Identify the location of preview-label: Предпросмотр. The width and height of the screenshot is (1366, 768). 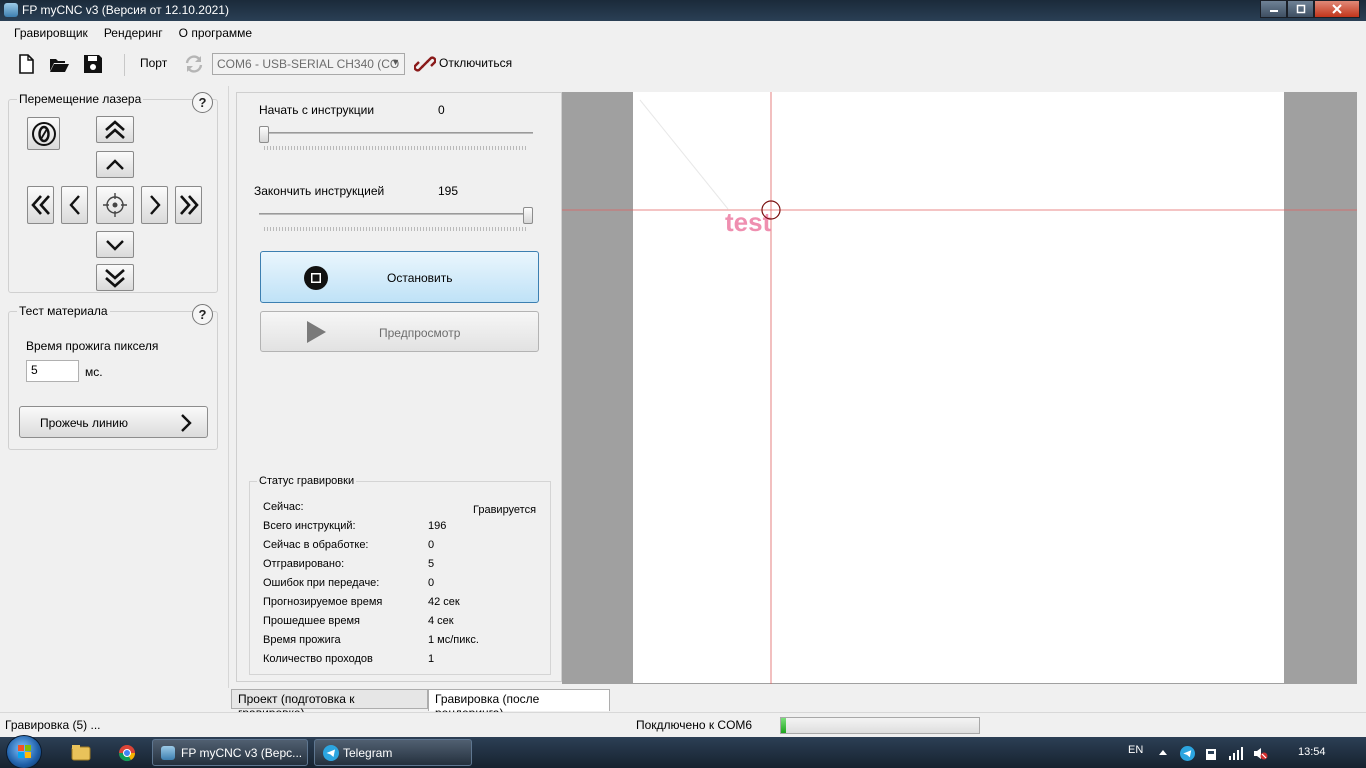
(420, 333).